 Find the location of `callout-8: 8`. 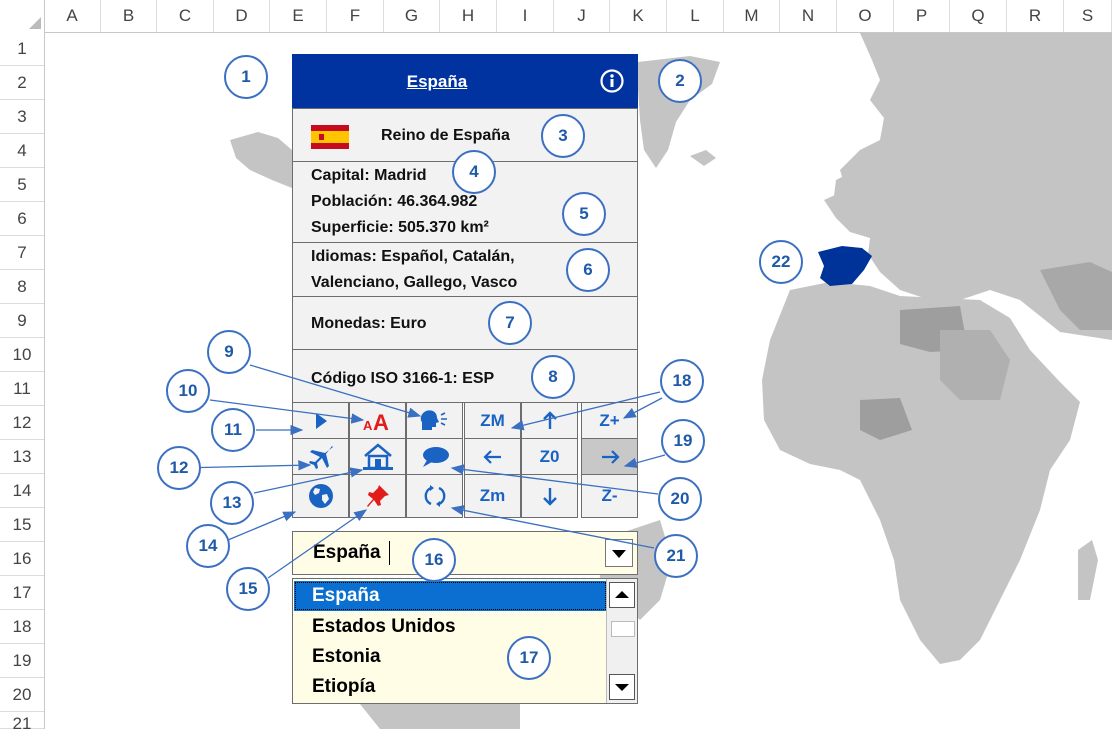

callout-8: 8 is located at coordinates (553, 377).